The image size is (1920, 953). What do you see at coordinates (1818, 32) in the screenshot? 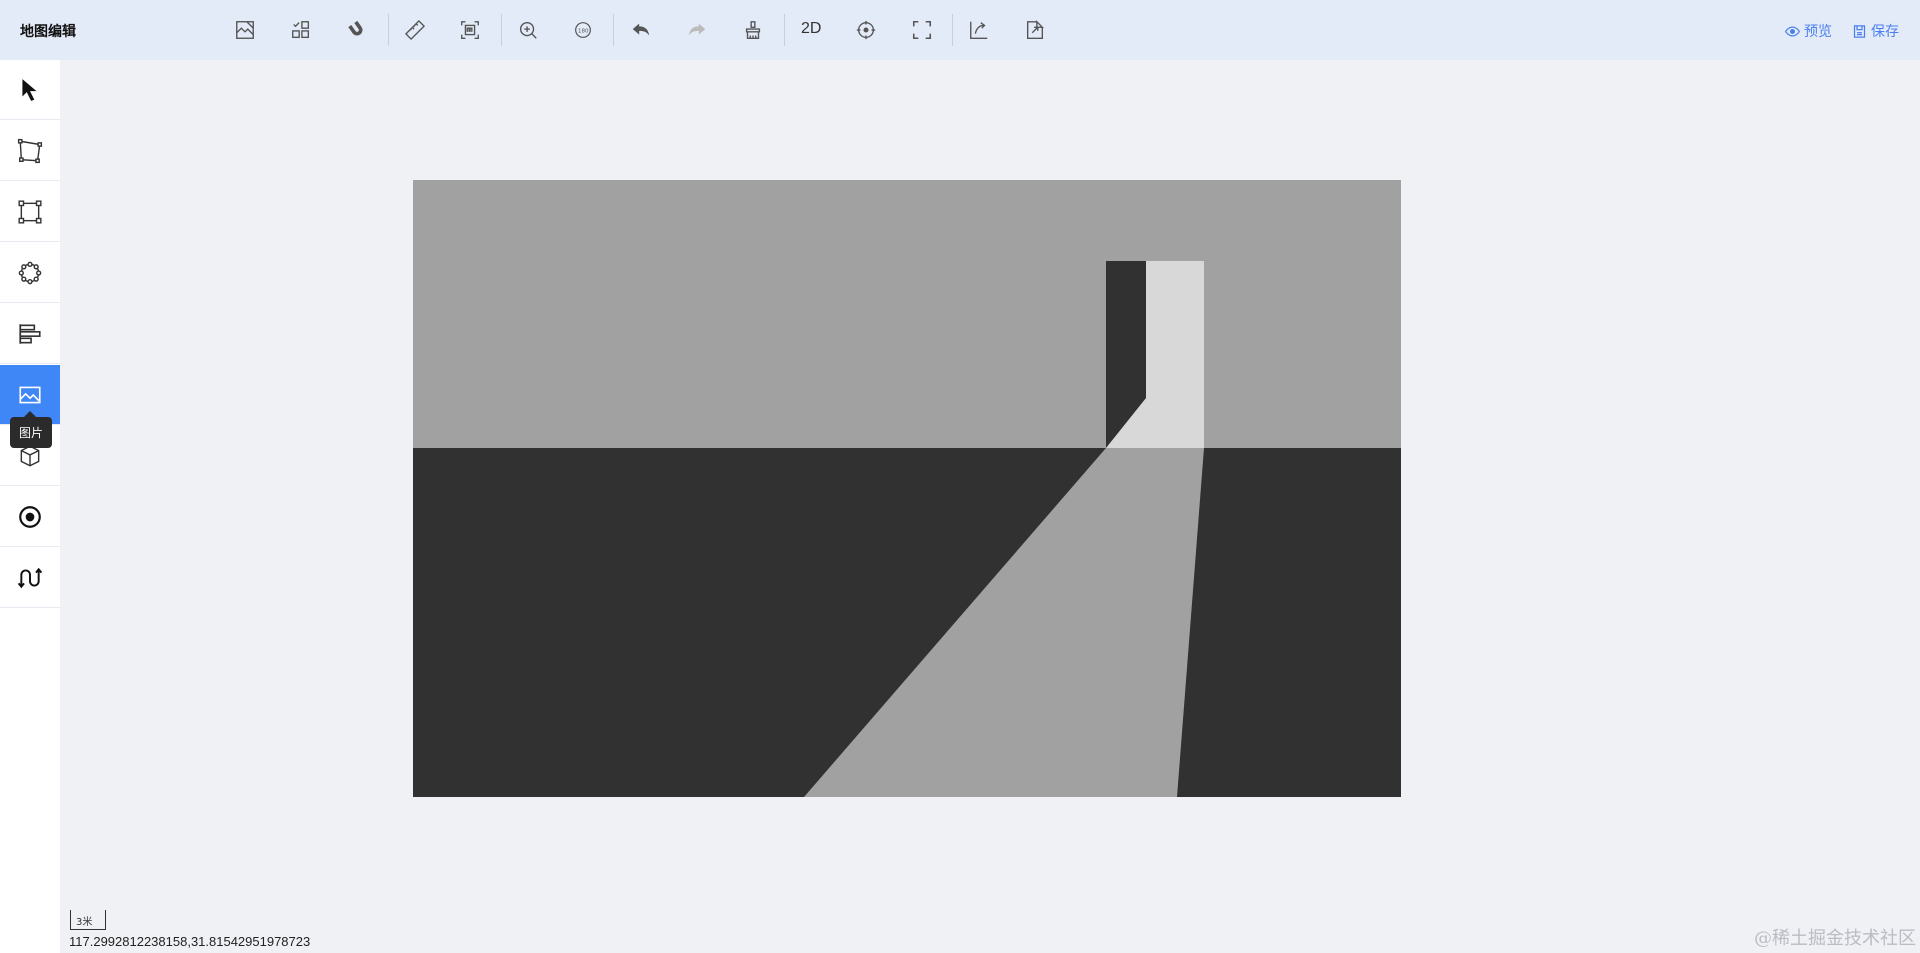
I see `preview-label: 预览` at bounding box center [1818, 32].